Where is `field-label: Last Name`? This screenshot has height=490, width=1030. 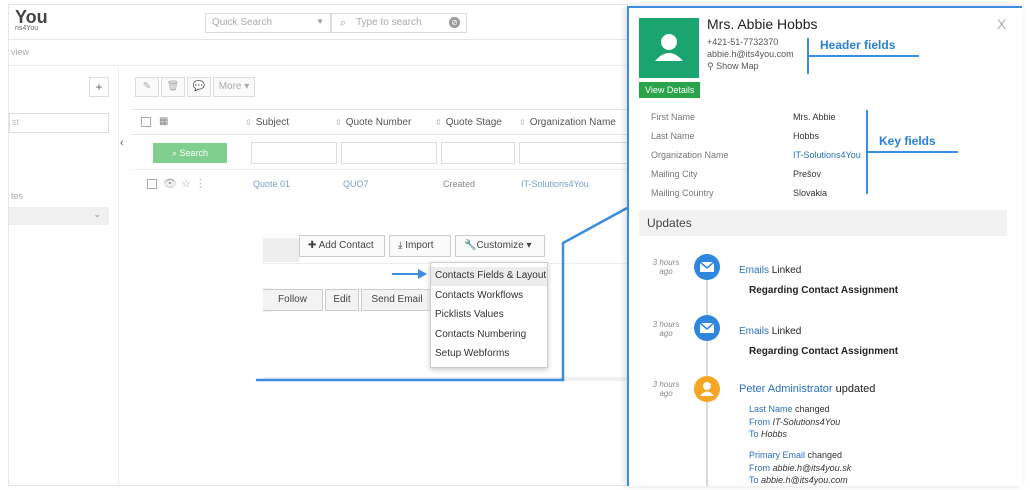
field-label: Last Name is located at coordinates (673, 136).